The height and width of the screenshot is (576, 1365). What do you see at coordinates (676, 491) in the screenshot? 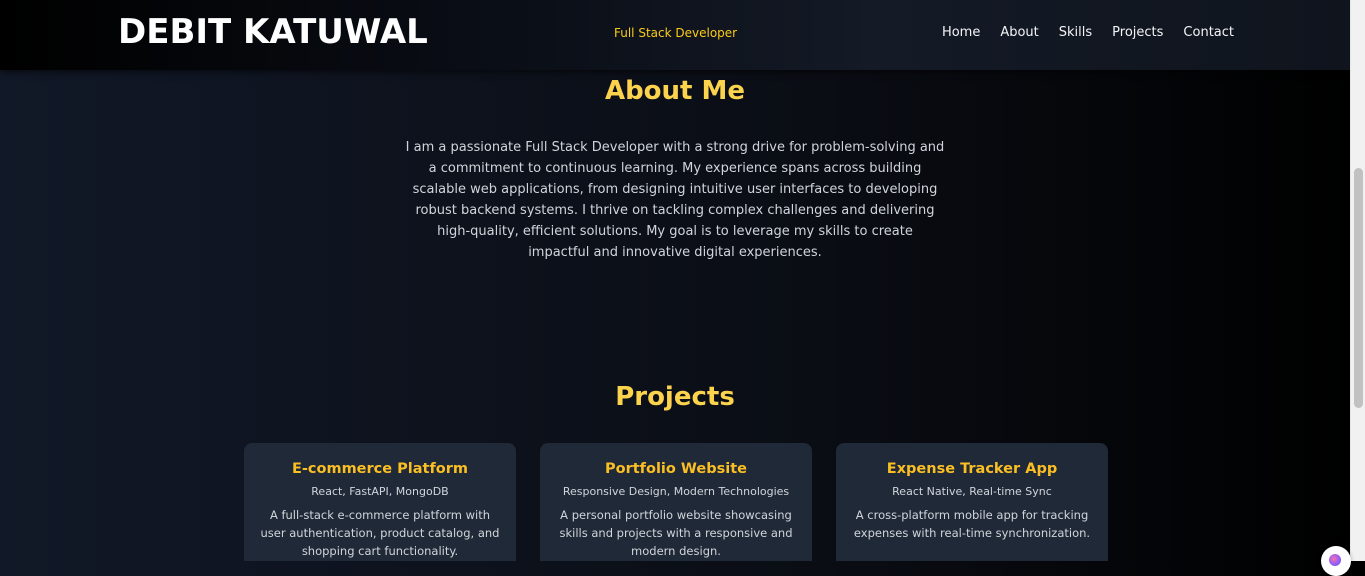
I see `project-card-tech: Responsive Design, Modern Technologies` at bounding box center [676, 491].